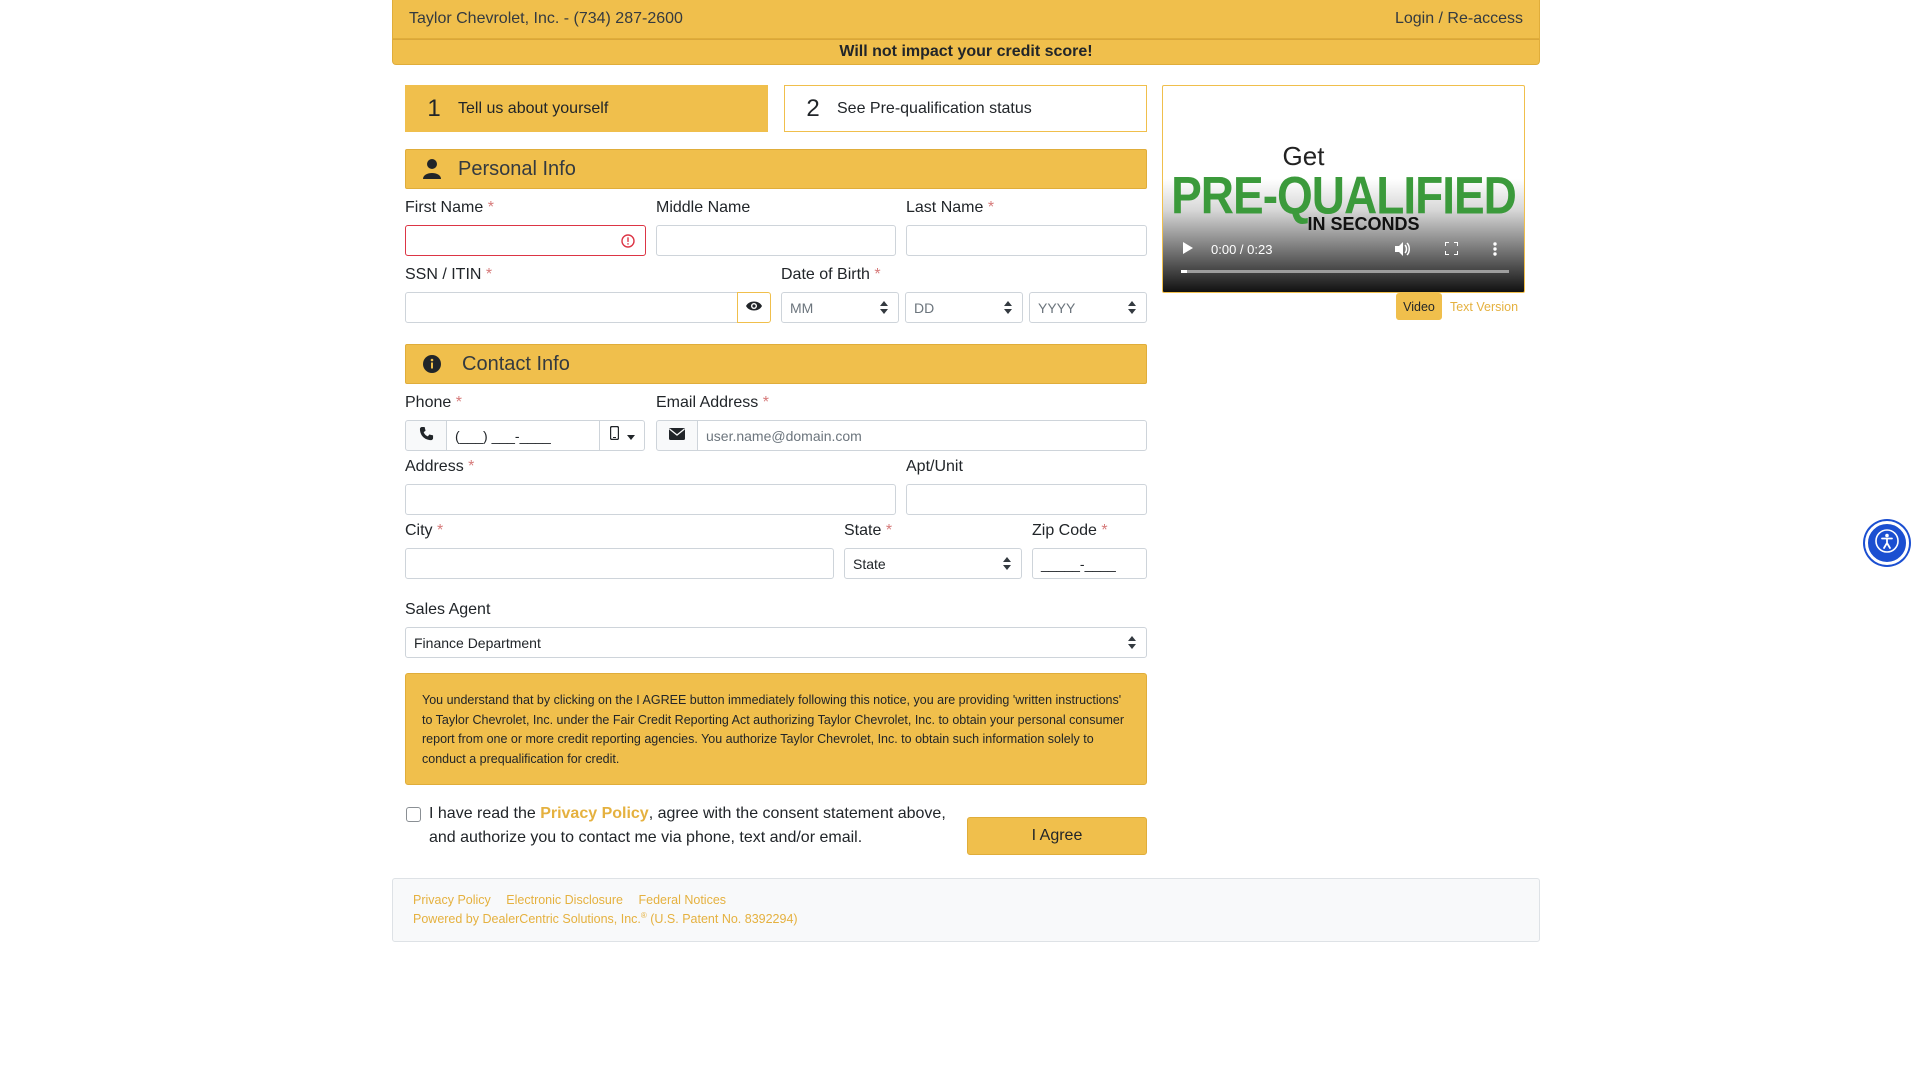 The width and height of the screenshot is (1920, 1080). I want to click on footer-disclosure-link: Electronic Disclosure, so click(564, 900).